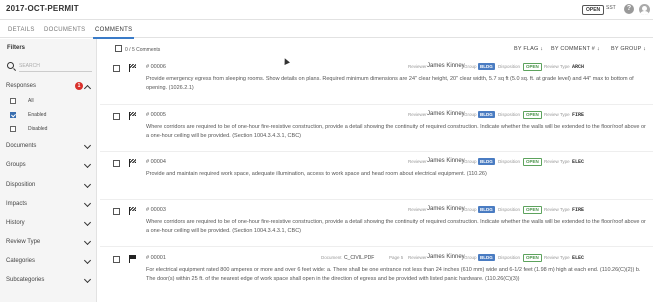 Image resolution: width=653 pixels, height=302 pixels. I want to click on filter-section-disposition: Disposition, so click(48, 186).